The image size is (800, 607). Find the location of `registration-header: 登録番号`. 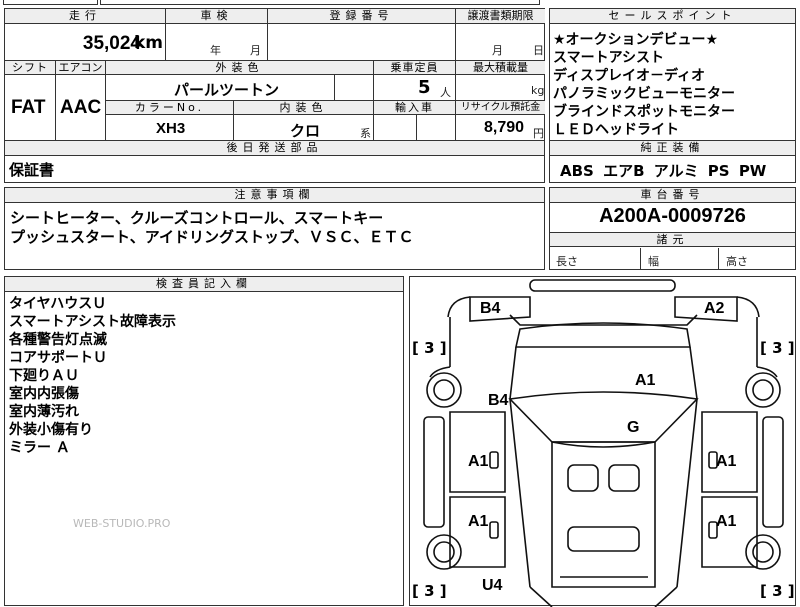

registration-header: 登録番号 is located at coordinates (361, 16).